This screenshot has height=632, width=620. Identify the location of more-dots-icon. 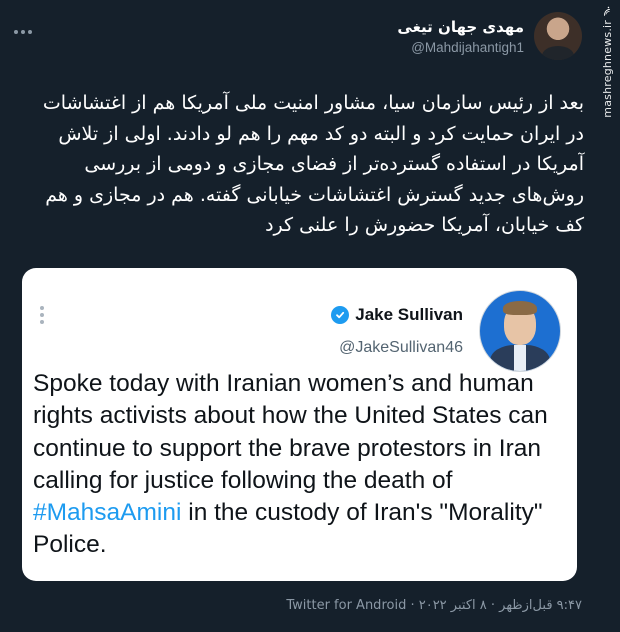
(23, 32).